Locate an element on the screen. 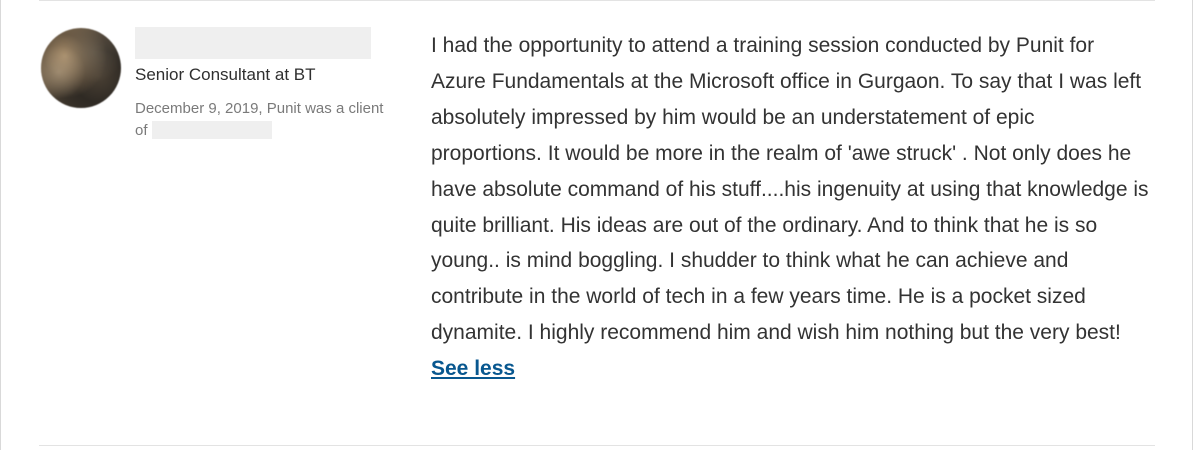 The width and height of the screenshot is (1193, 450). see-less-link: See less is located at coordinates (473, 368).